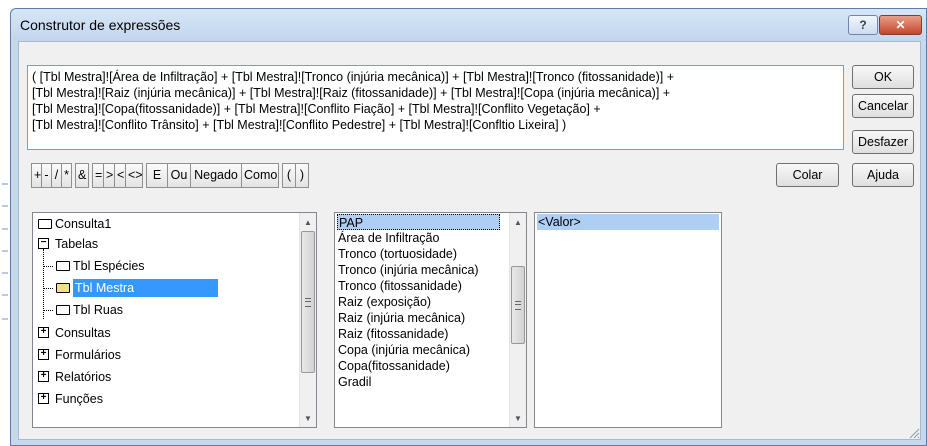 The width and height of the screenshot is (927, 446). Describe the element at coordinates (468, 25) in the screenshot. I see `title-bar: Construtor de expressões ? ✕` at that location.